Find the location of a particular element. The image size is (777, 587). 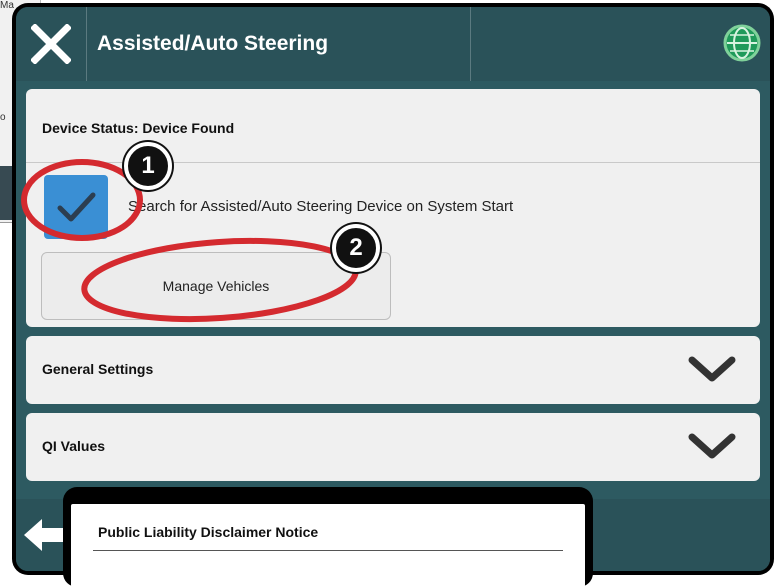

disclaimer-divider is located at coordinates (328, 550).